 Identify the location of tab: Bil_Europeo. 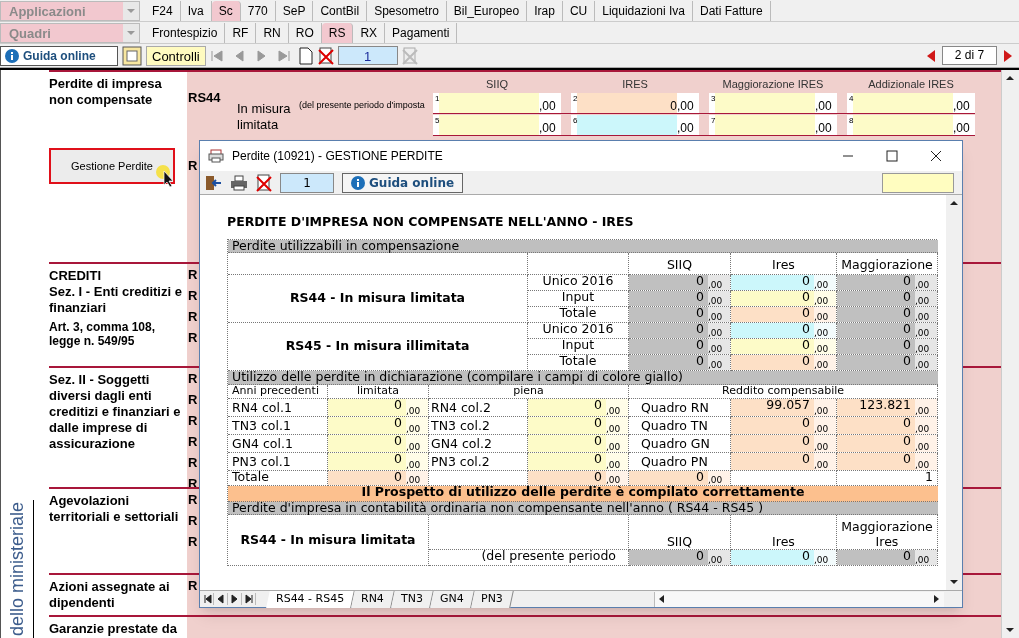
(487, 10).